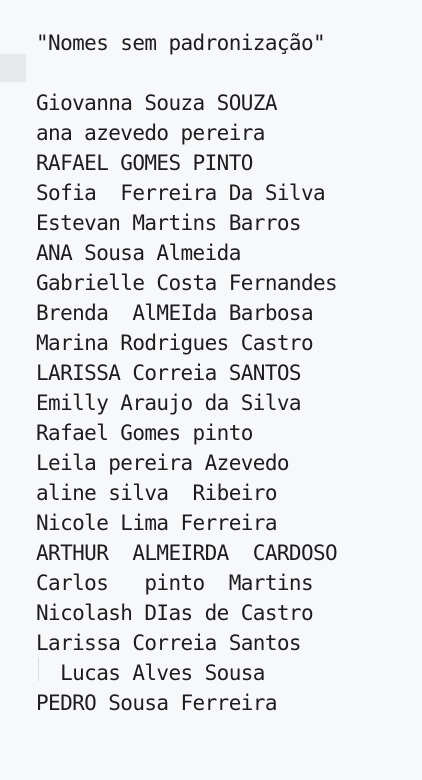 The image size is (422, 780). What do you see at coordinates (186, 703) in the screenshot?
I see `editor-line: PEDRO Sousa Ferreira` at bounding box center [186, 703].